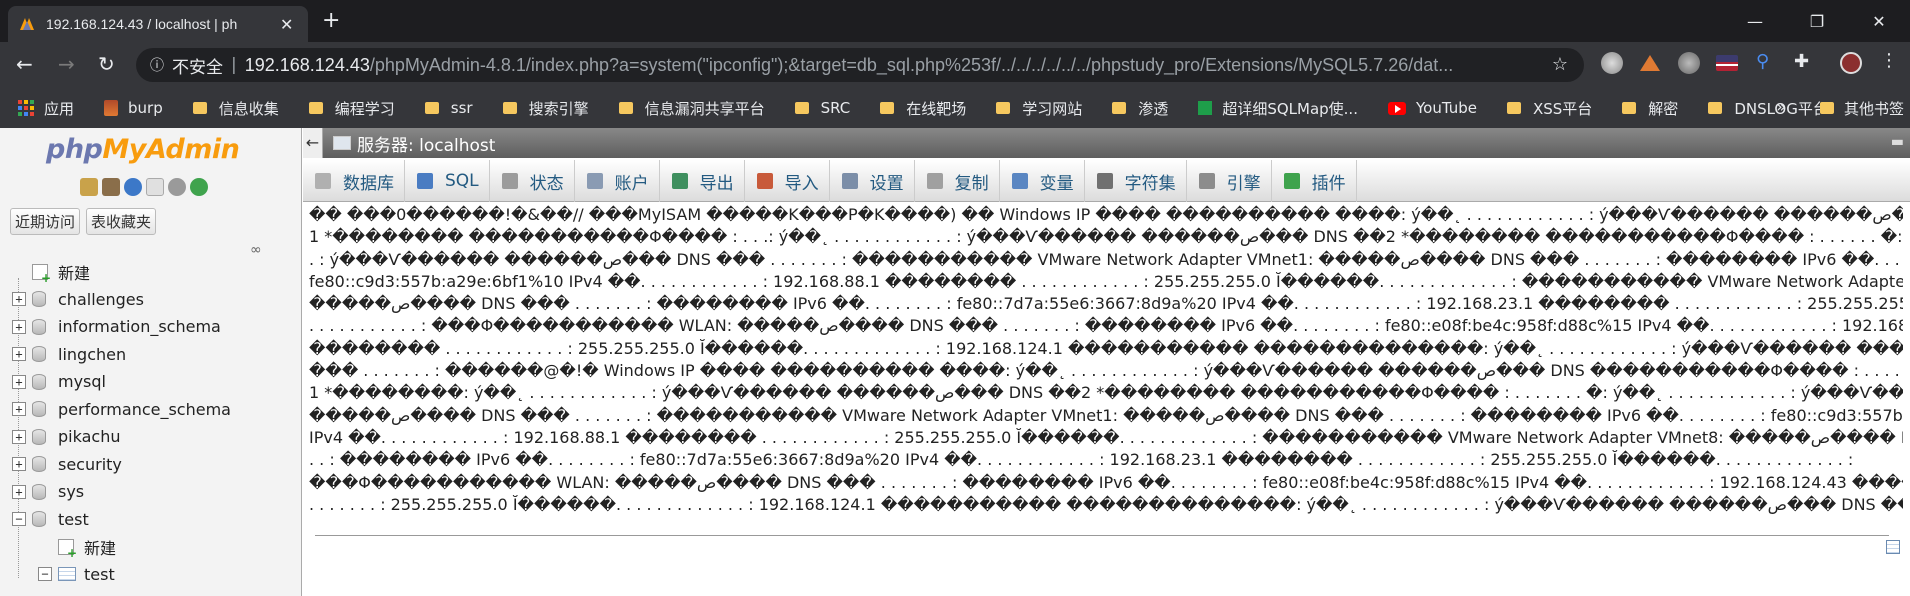 This screenshot has height=596, width=1910. What do you see at coordinates (702, 181) in the screenshot?
I see `tab-menu-item: 导出` at bounding box center [702, 181].